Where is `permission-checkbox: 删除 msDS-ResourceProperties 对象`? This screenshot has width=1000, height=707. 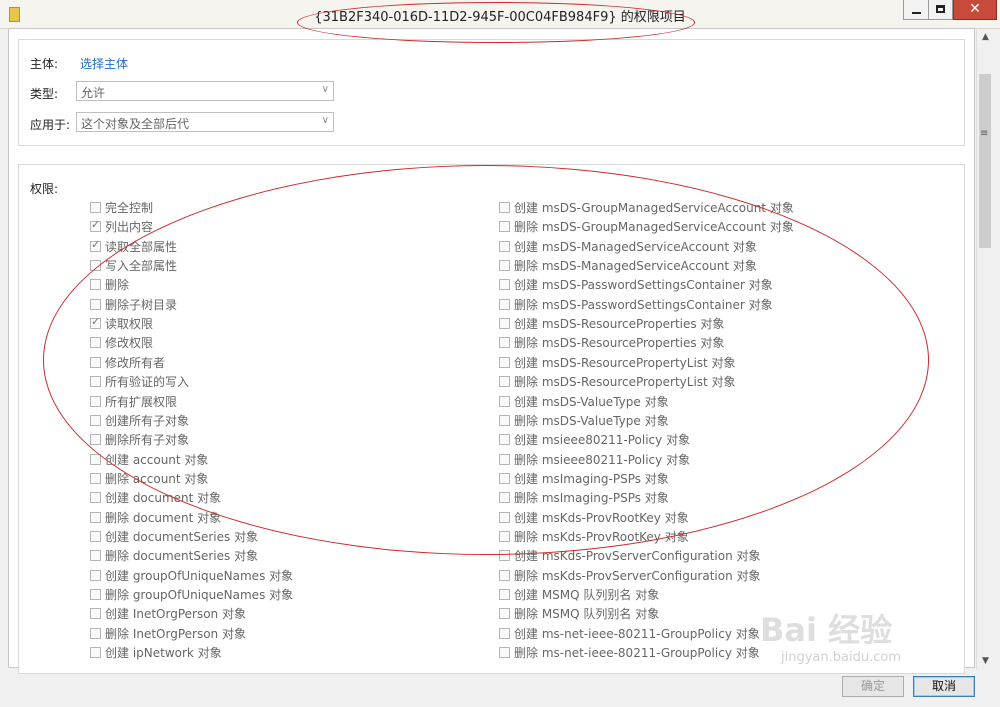 permission-checkbox: 删除 msDS-ResourceProperties 对象 is located at coordinates (611, 342).